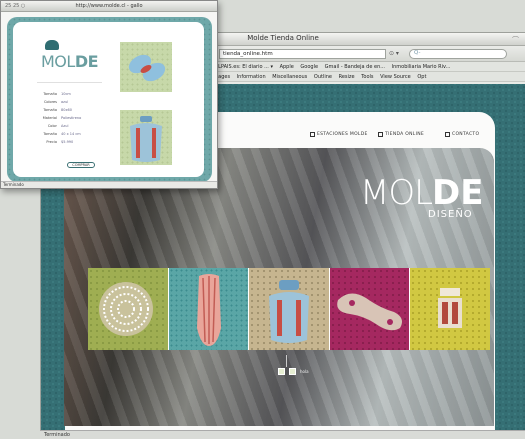  Describe the element at coordinates (62, 134) in the screenshot. I see `spec-row: Tamaño 40 x 14 cm` at that location.